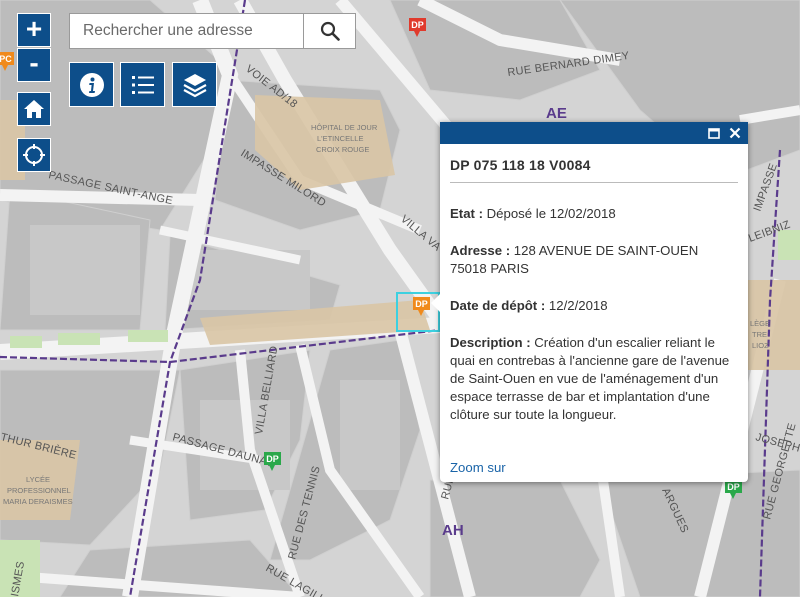 This screenshot has height=602, width=800. Describe the element at coordinates (551, 213) in the screenshot. I see `etat-value: Déposé le 12/02/2018` at that location.